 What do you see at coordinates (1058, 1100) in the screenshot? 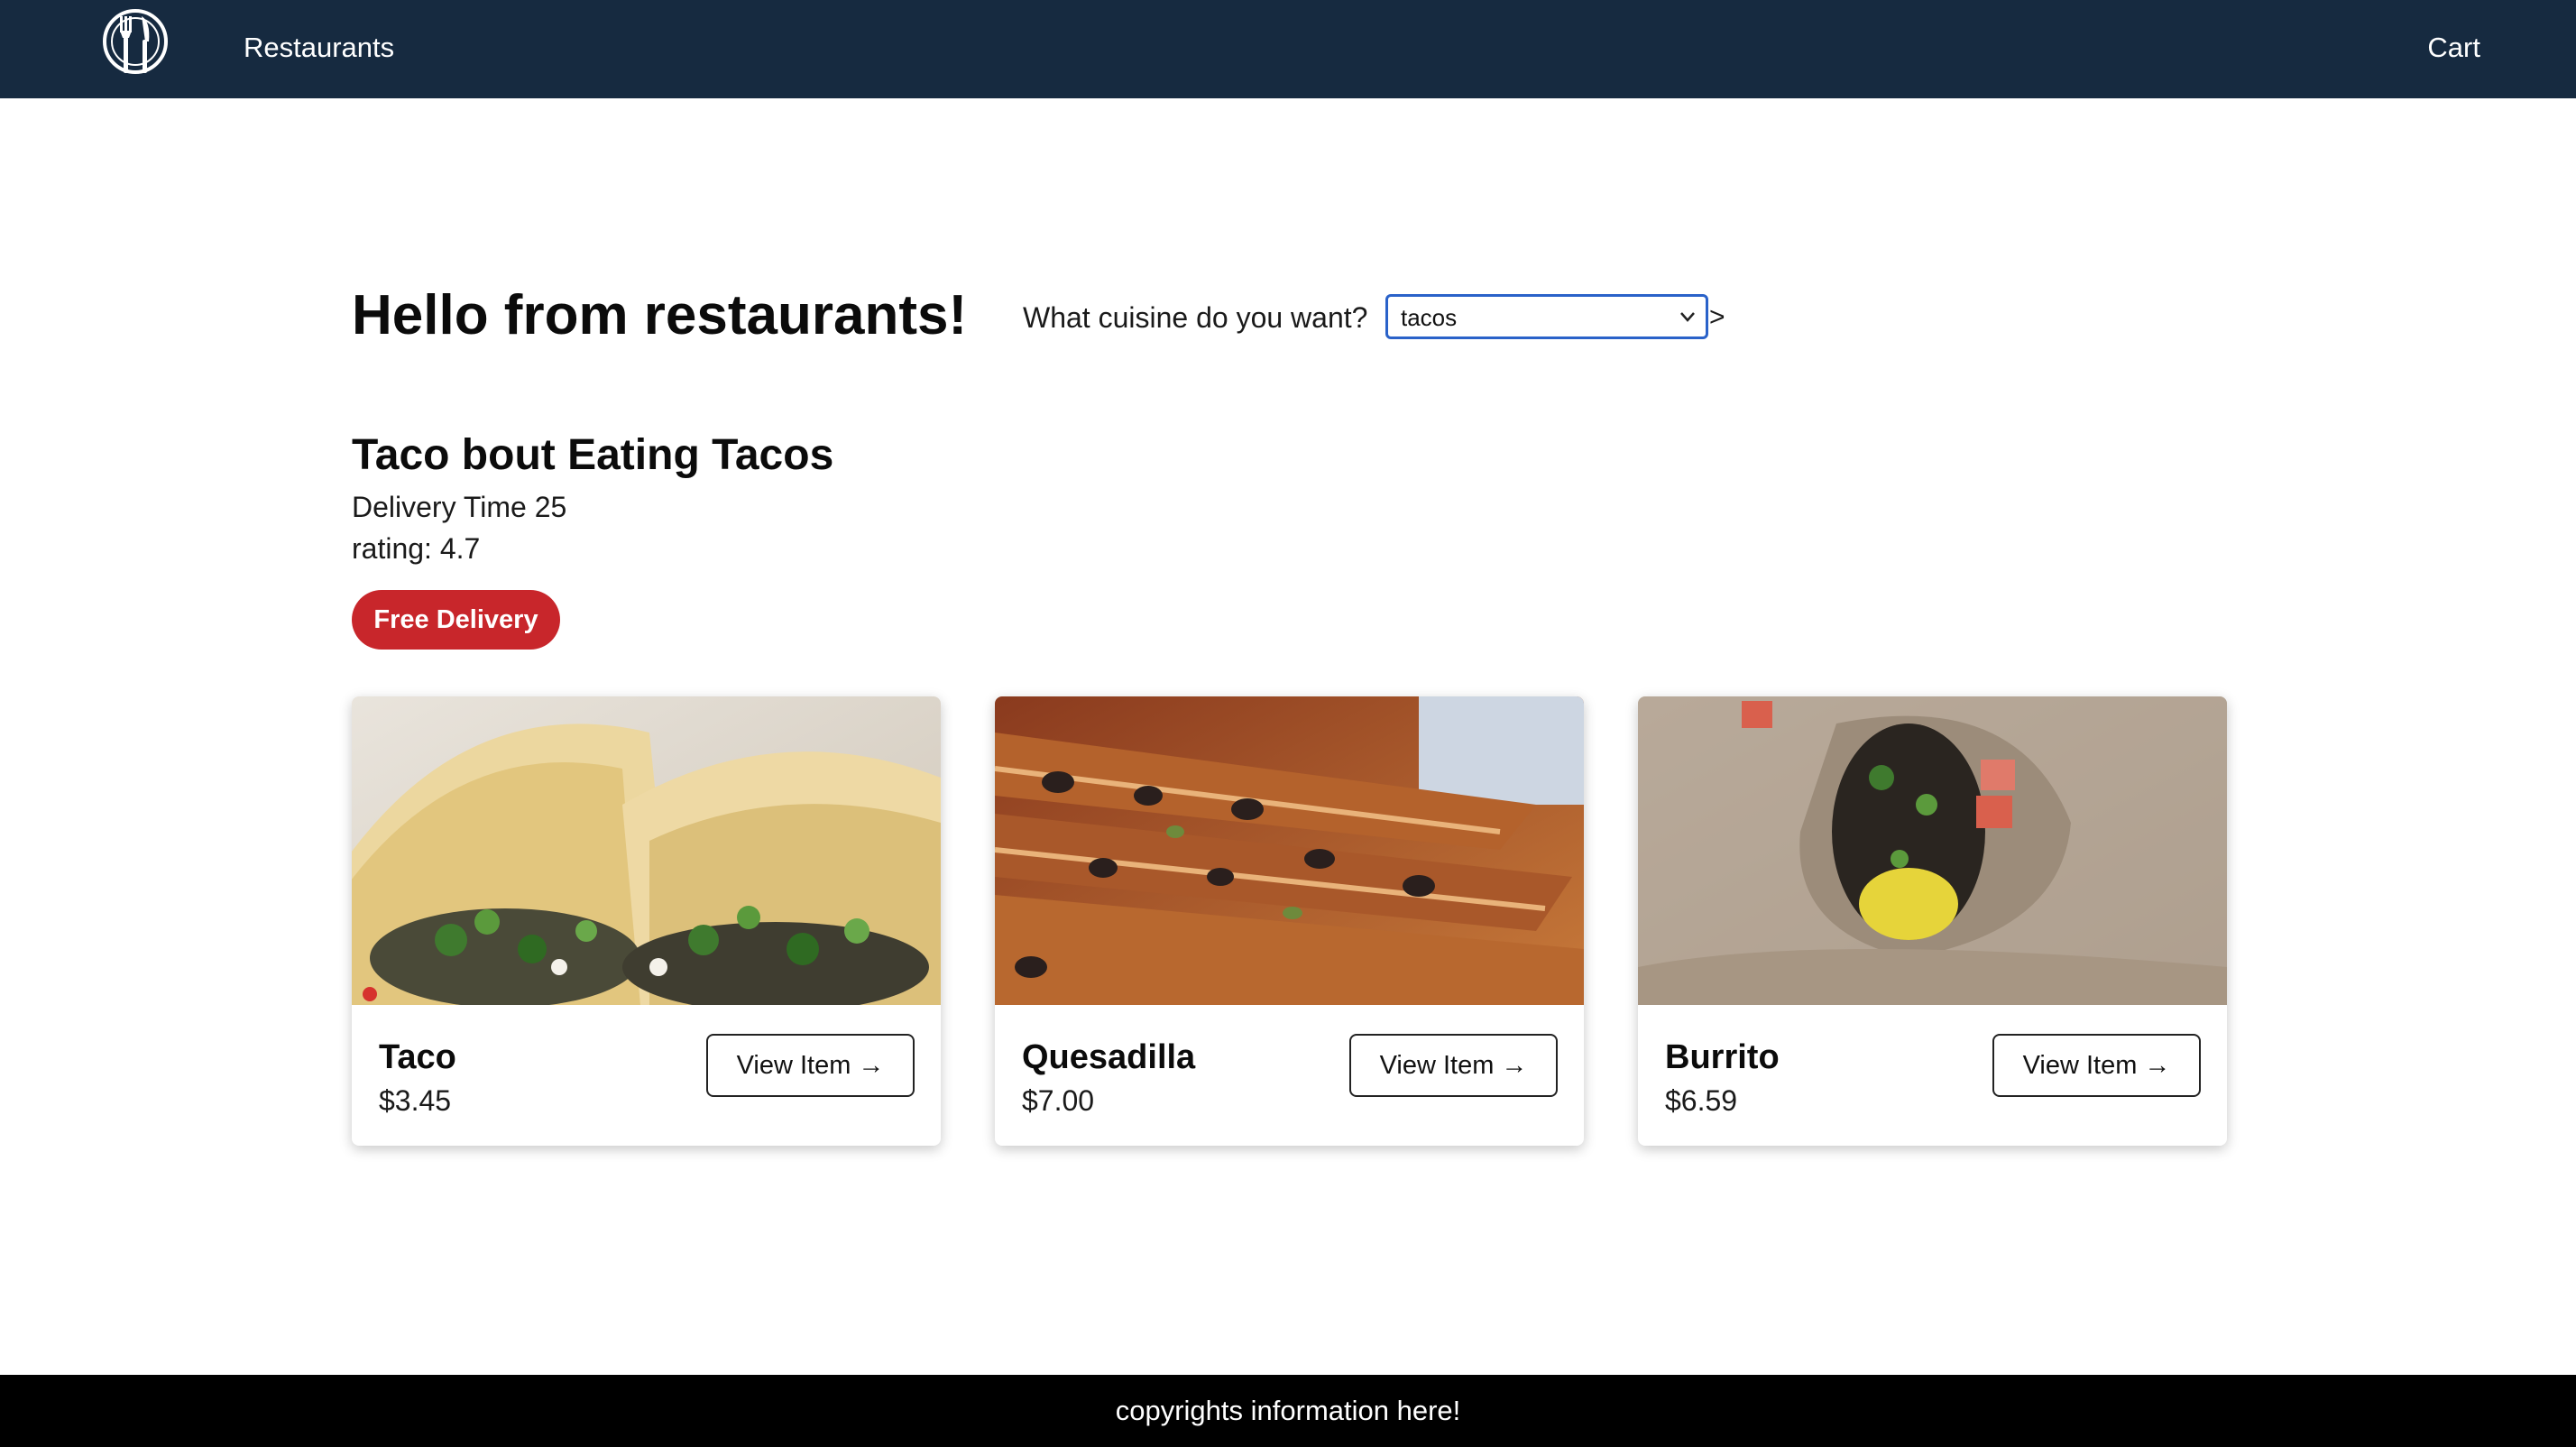
I see `menu-item-price: $7.00` at bounding box center [1058, 1100].